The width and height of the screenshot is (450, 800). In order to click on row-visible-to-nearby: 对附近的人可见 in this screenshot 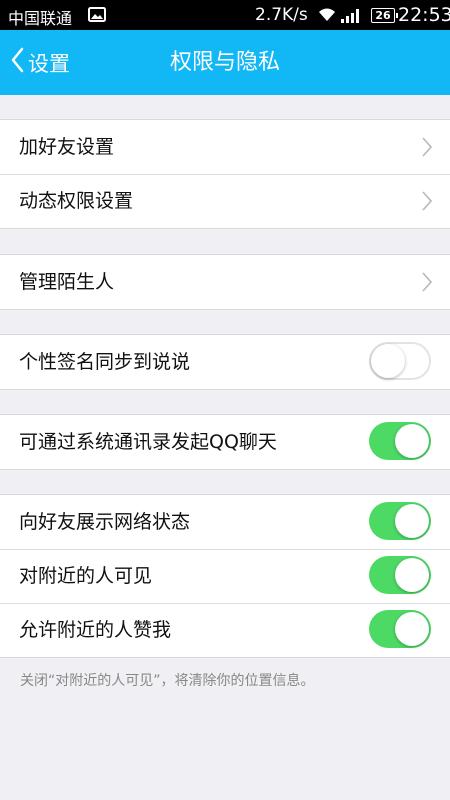, I will do `click(225, 576)`.